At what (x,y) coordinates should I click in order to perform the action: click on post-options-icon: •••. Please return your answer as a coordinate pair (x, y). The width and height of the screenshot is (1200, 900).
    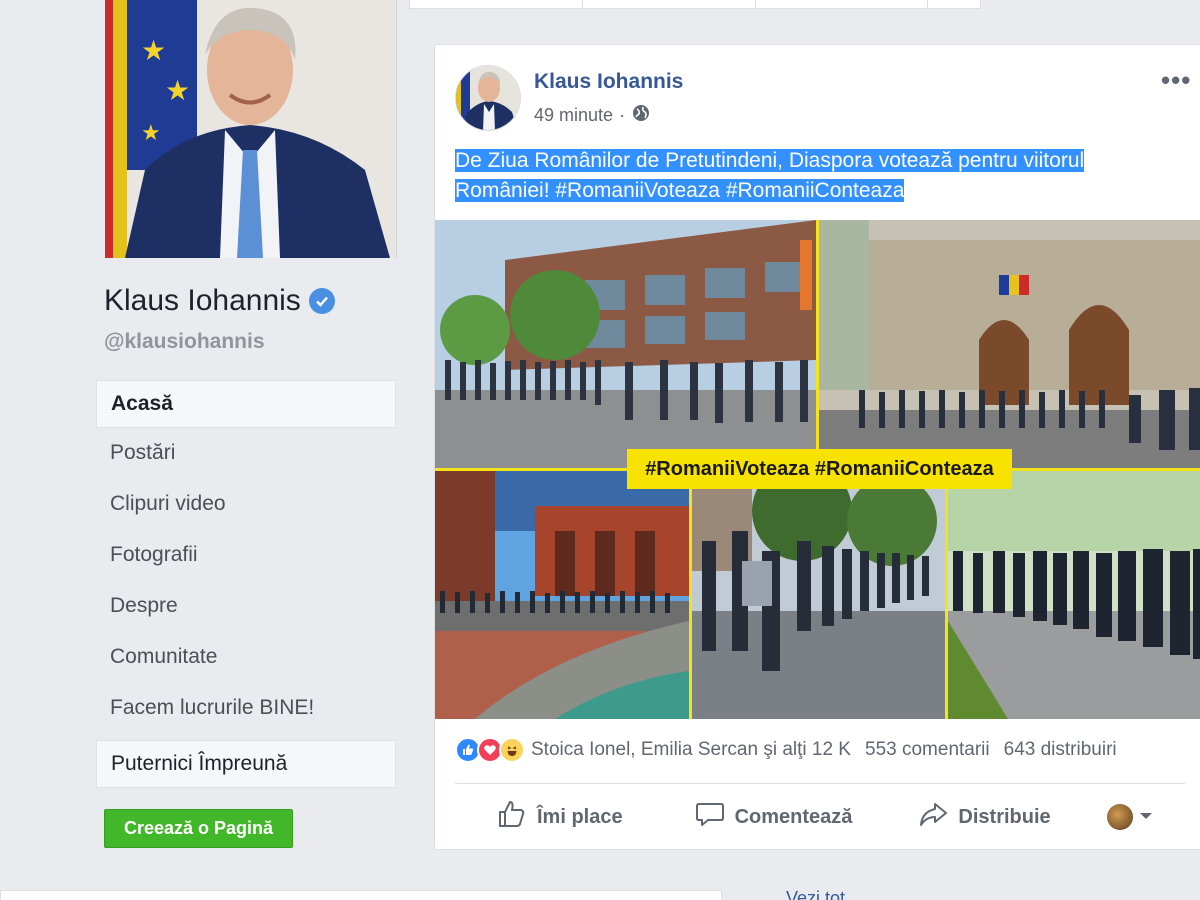
    Looking at the image, I should click on (1176, 80).